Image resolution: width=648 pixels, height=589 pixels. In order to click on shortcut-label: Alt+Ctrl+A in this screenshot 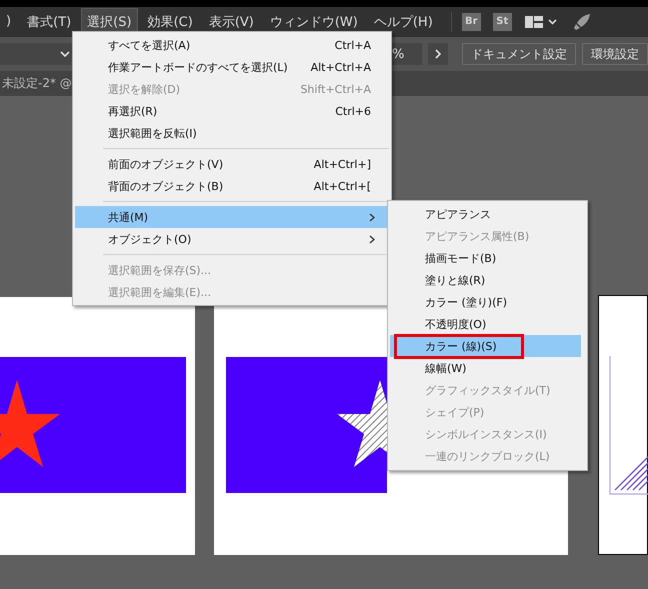, I will do `click(340, 67)`.